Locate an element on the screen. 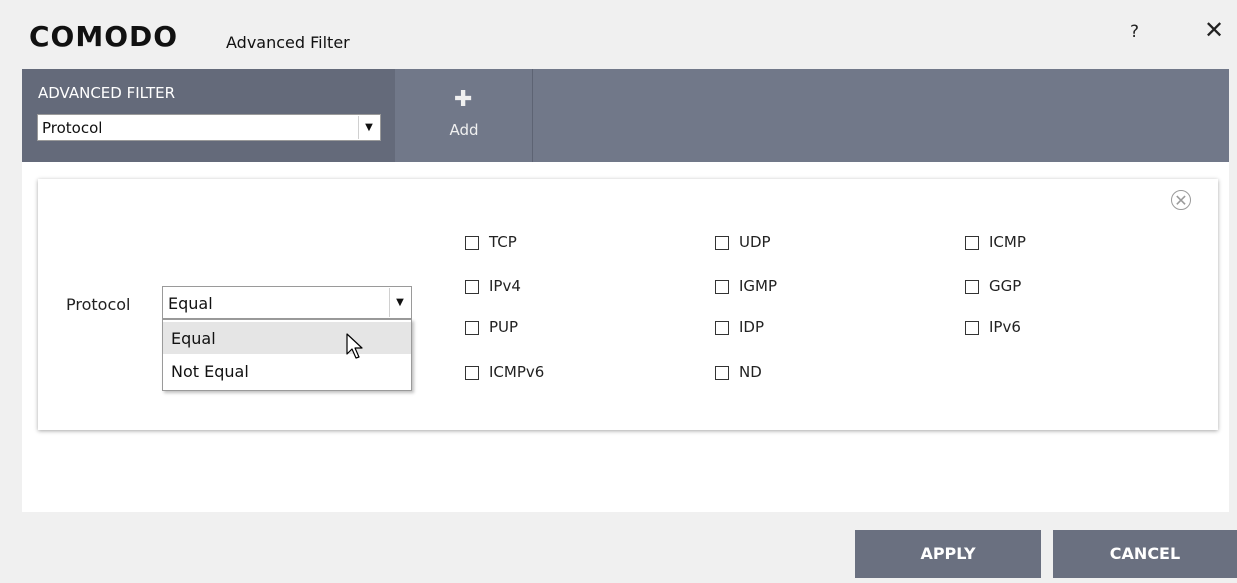 The image size is (1237, 583). condition-select: Equal ▼ is located at coordinates (287, 302).